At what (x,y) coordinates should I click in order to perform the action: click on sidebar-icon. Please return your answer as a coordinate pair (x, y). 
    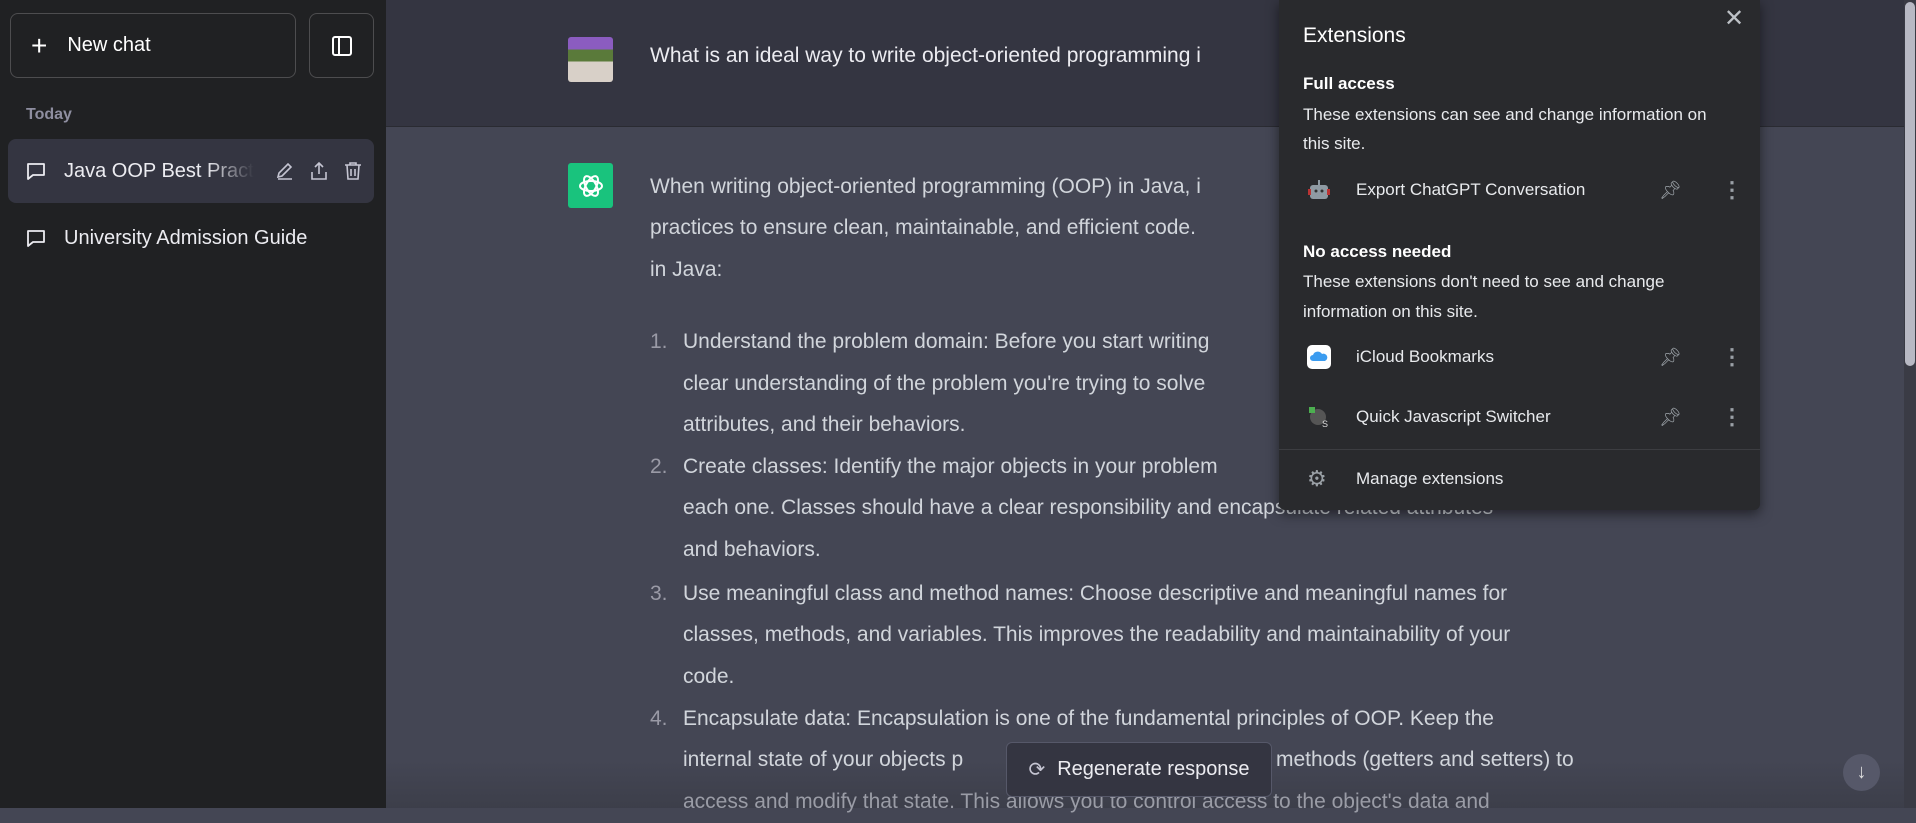
    Looking at the image, I should click on (341, 45).